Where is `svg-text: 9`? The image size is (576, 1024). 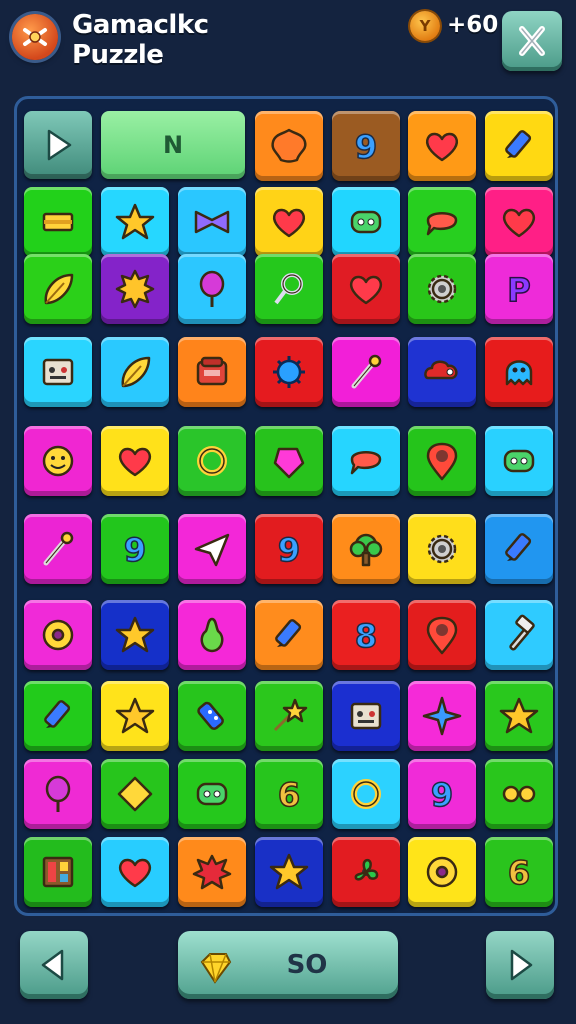 svg-text: 9 is located at coordinates (442, 795).